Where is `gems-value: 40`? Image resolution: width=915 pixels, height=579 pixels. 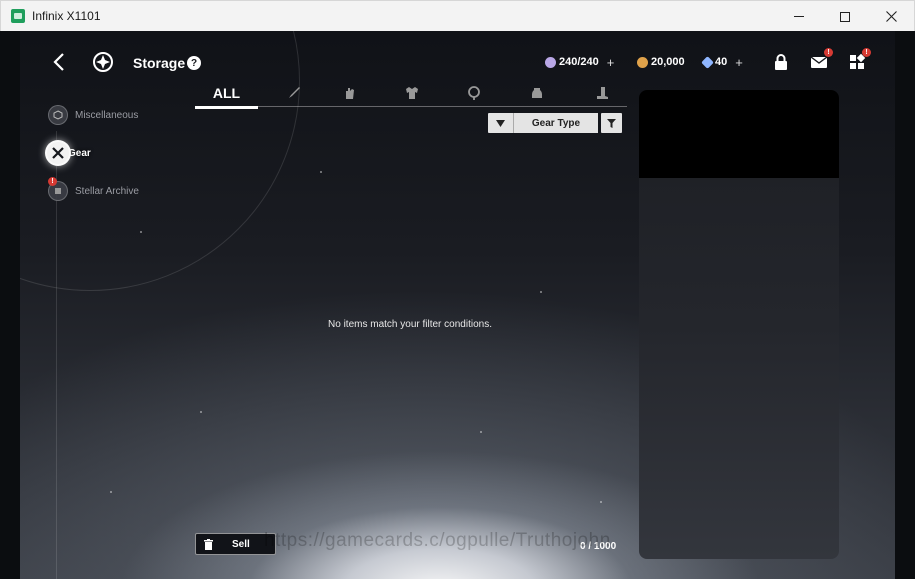 gems-value: 40 is located at coordinates (721, 62).